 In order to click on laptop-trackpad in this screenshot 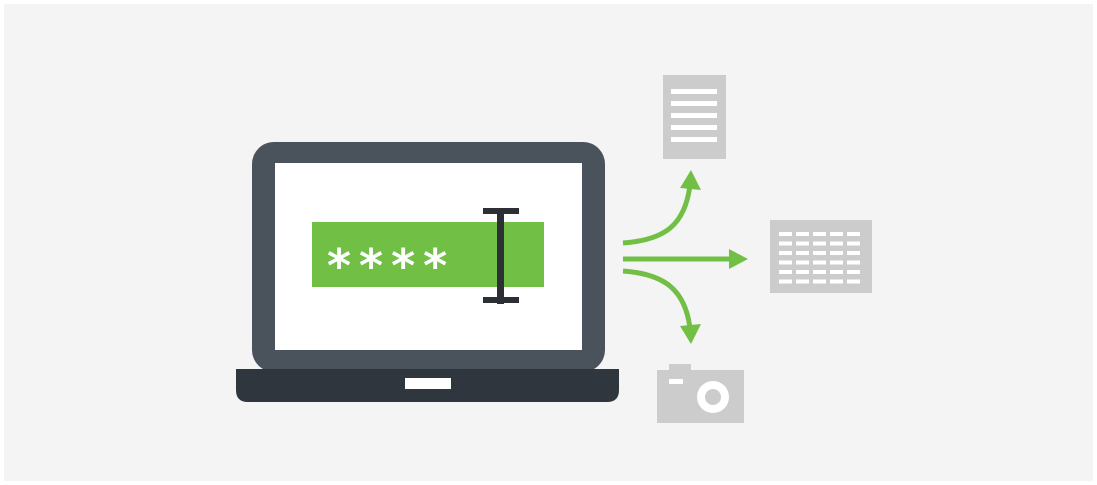, I will do `click(428, 383)`.